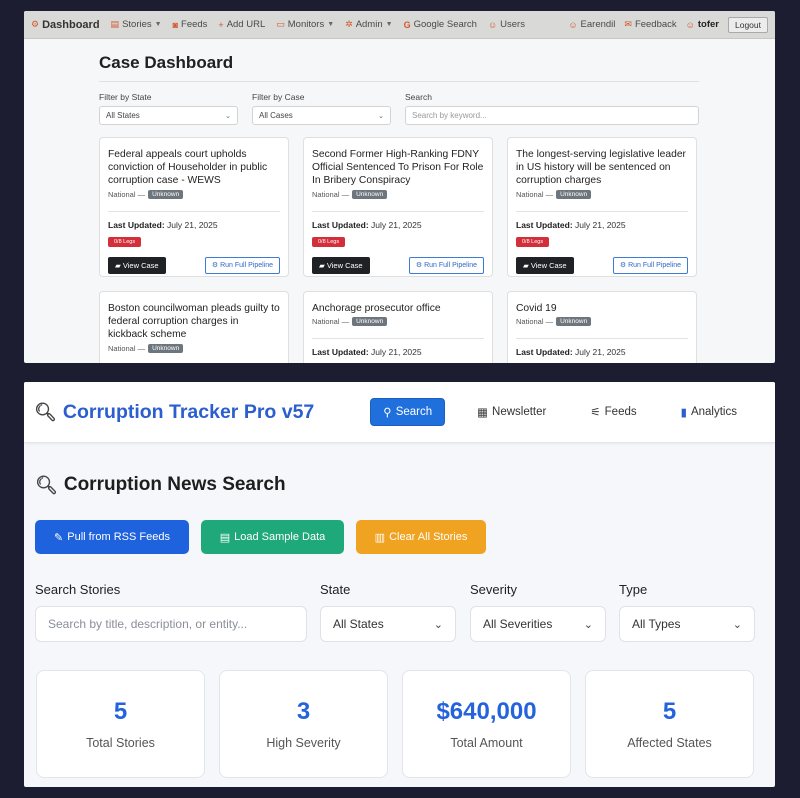  Describe the element at coordinates (595, 413) in the screenshot. I see `satellite-icon: ⚟` at that location.